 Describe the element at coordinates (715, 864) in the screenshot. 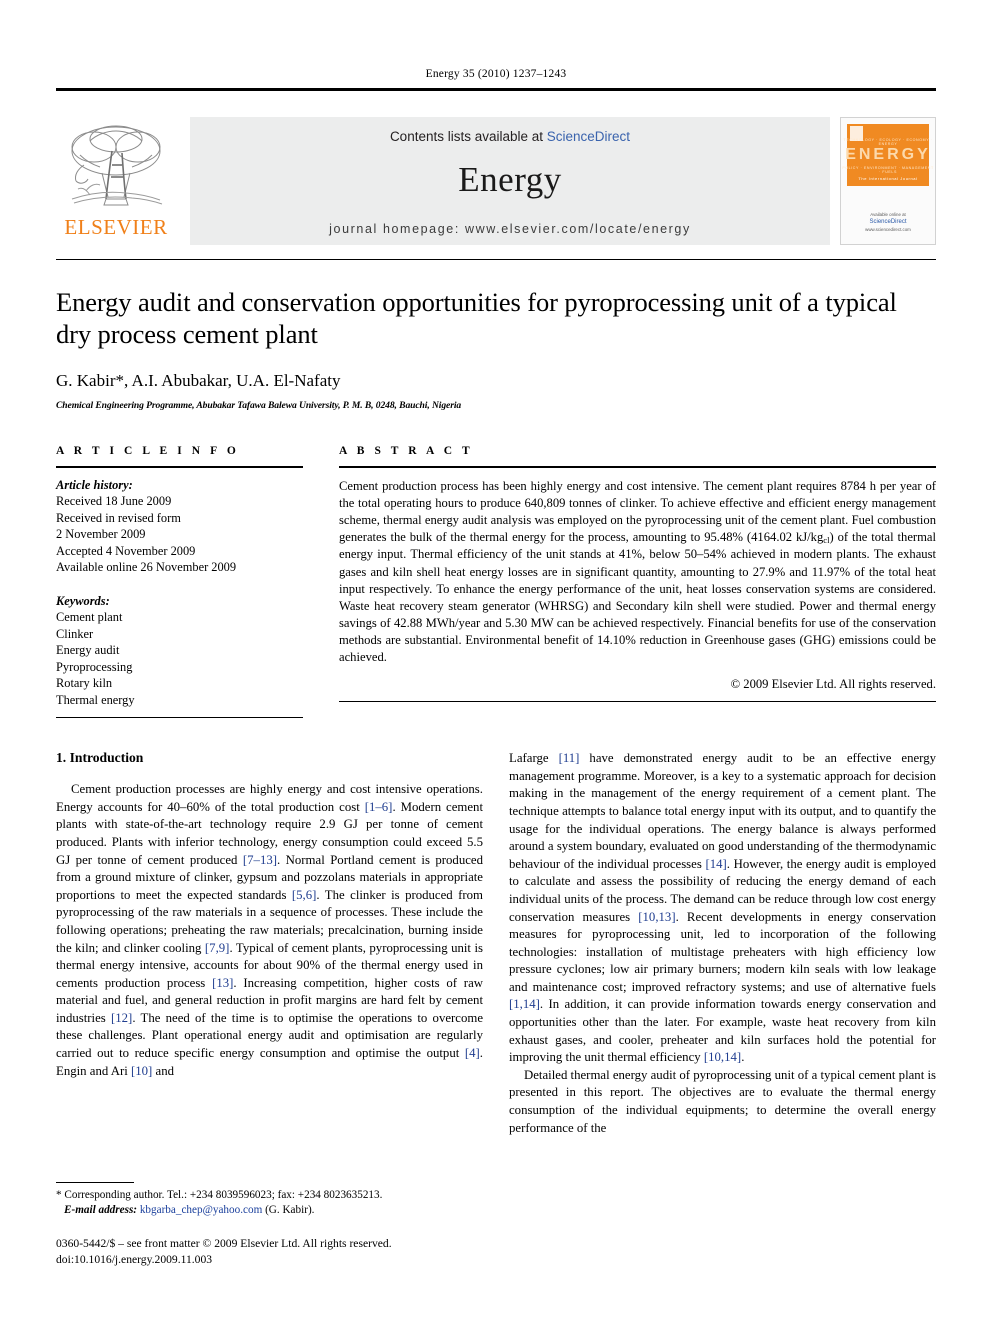

I see `citation-ref: [14]` at that location.